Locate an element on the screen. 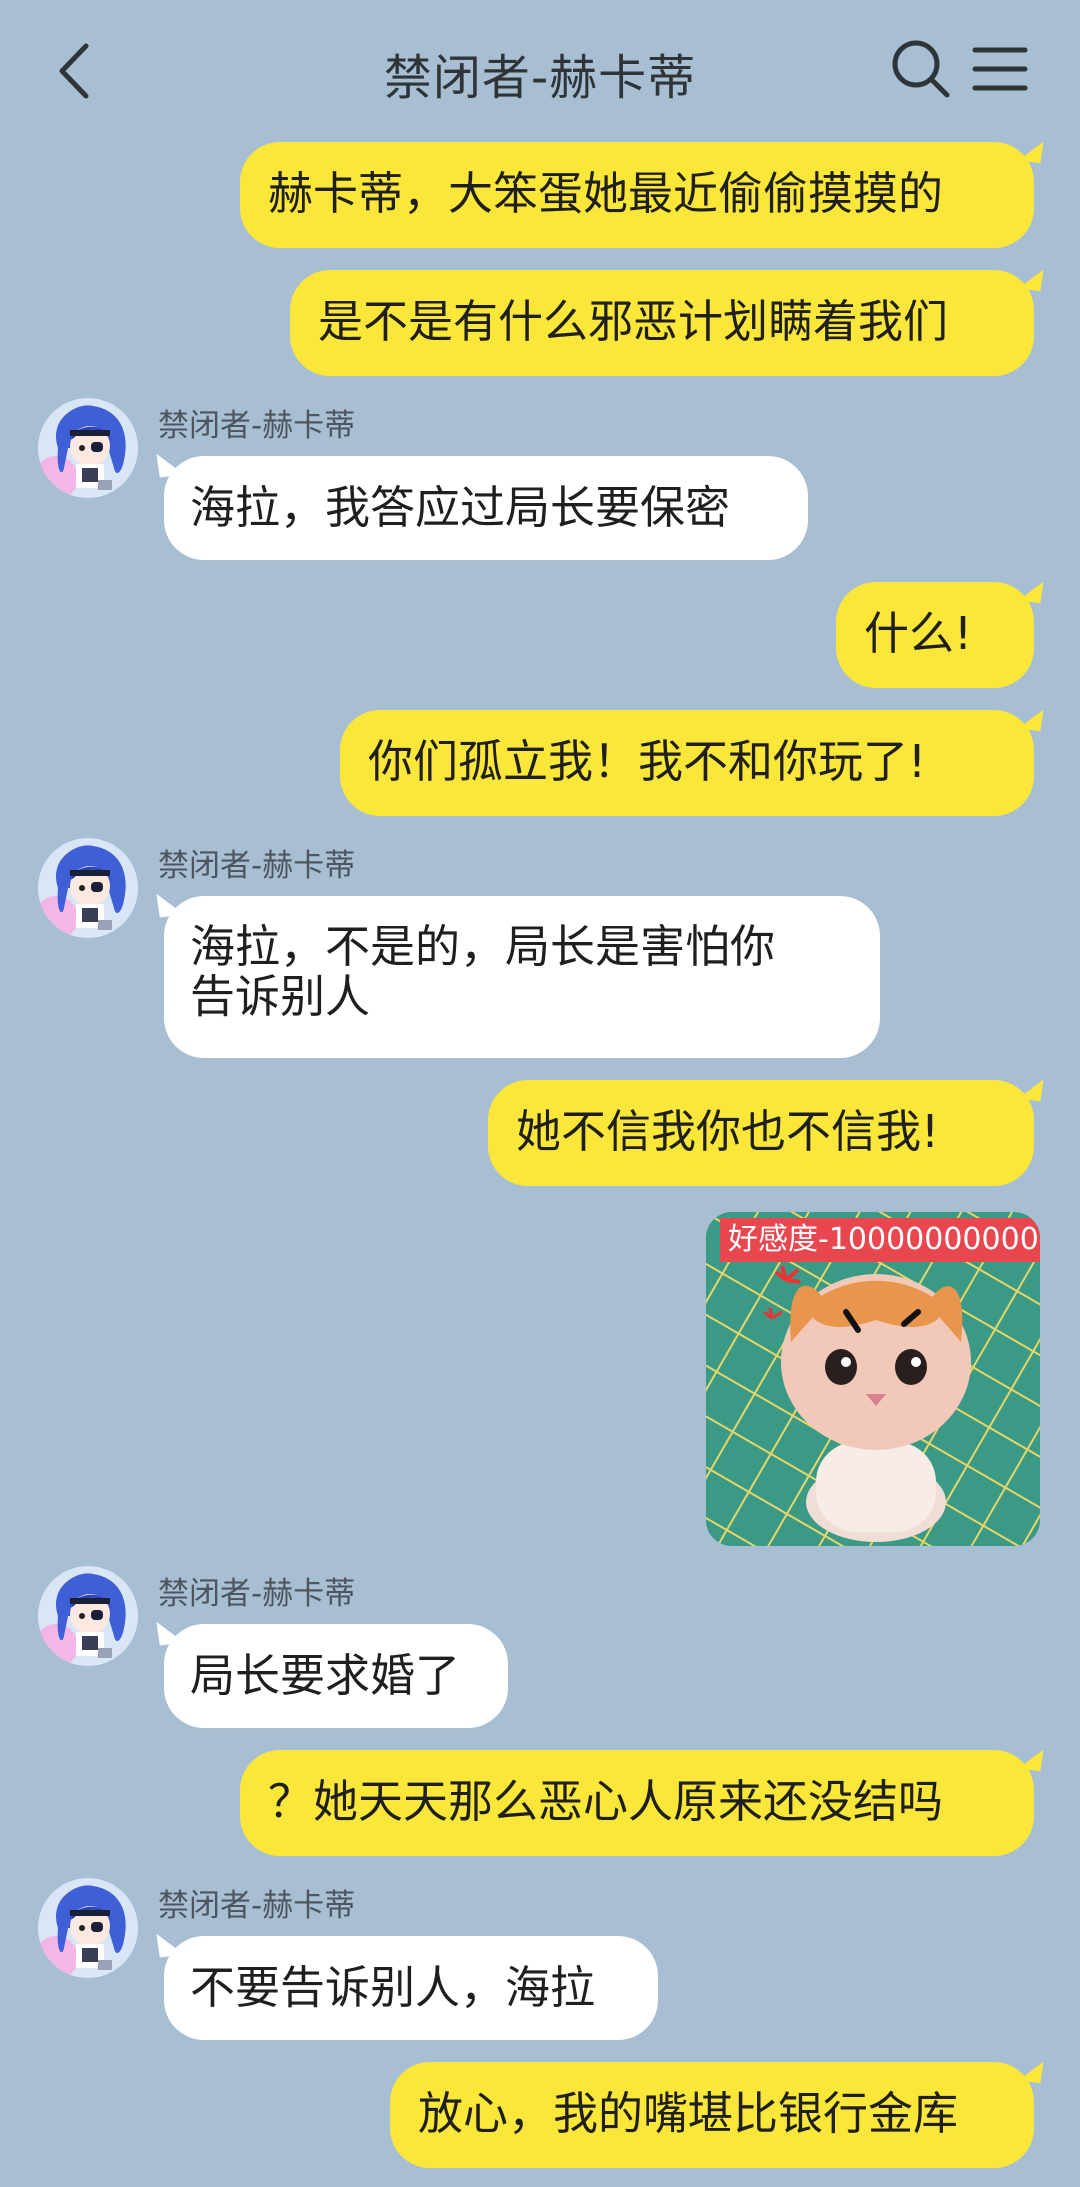 This screenshot has width=1080, height=2187. chat-header: 禁闭者-赫卡蒂 is located at coordinates (540, 70).